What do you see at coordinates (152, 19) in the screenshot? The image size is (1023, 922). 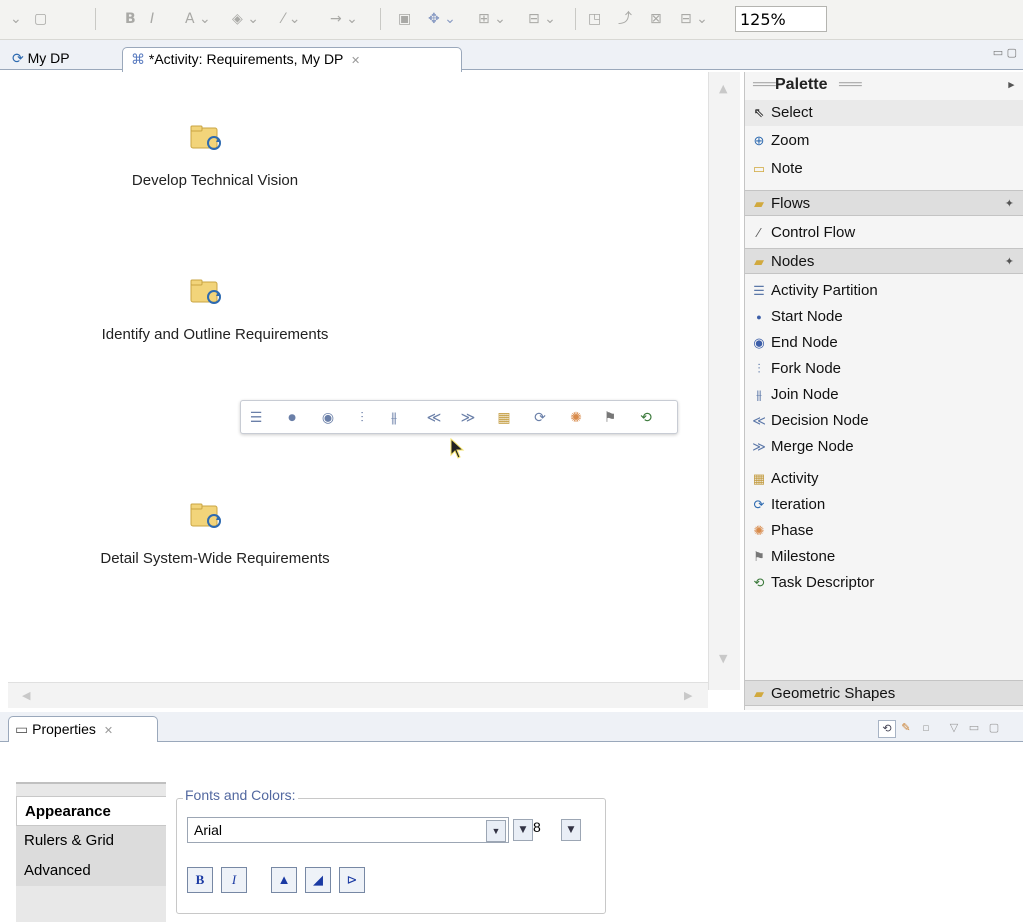 I see `italic-icon: I` at bounding box center [152, 19].